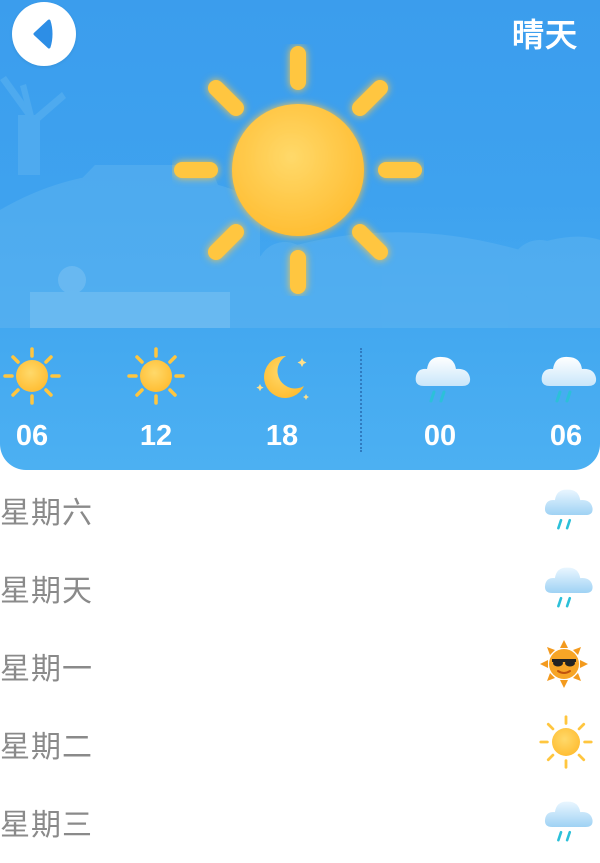 The width and height of the screenshot is (600, 863). I want to click on day-label: 星期二, so click(46, 747).